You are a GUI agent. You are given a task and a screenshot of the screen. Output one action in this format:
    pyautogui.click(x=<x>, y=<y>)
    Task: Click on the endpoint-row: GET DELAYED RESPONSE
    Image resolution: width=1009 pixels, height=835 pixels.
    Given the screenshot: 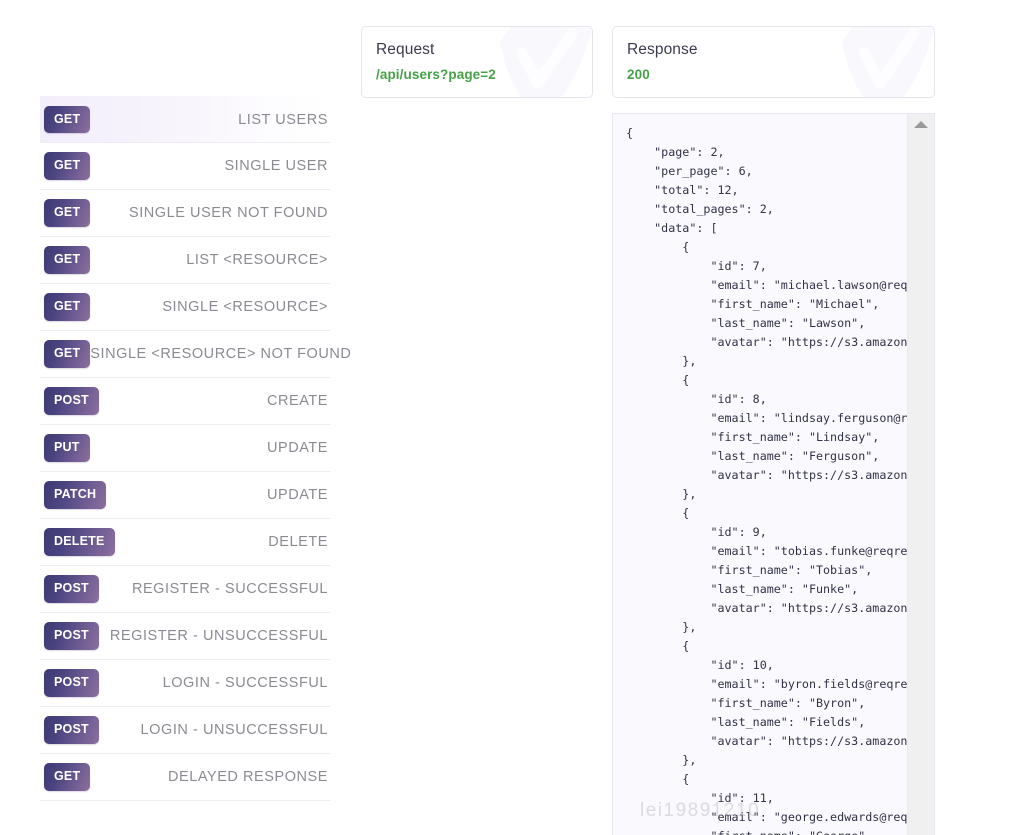 What is the action you would take?
    pyautogui.click(x=185, y=777)
    